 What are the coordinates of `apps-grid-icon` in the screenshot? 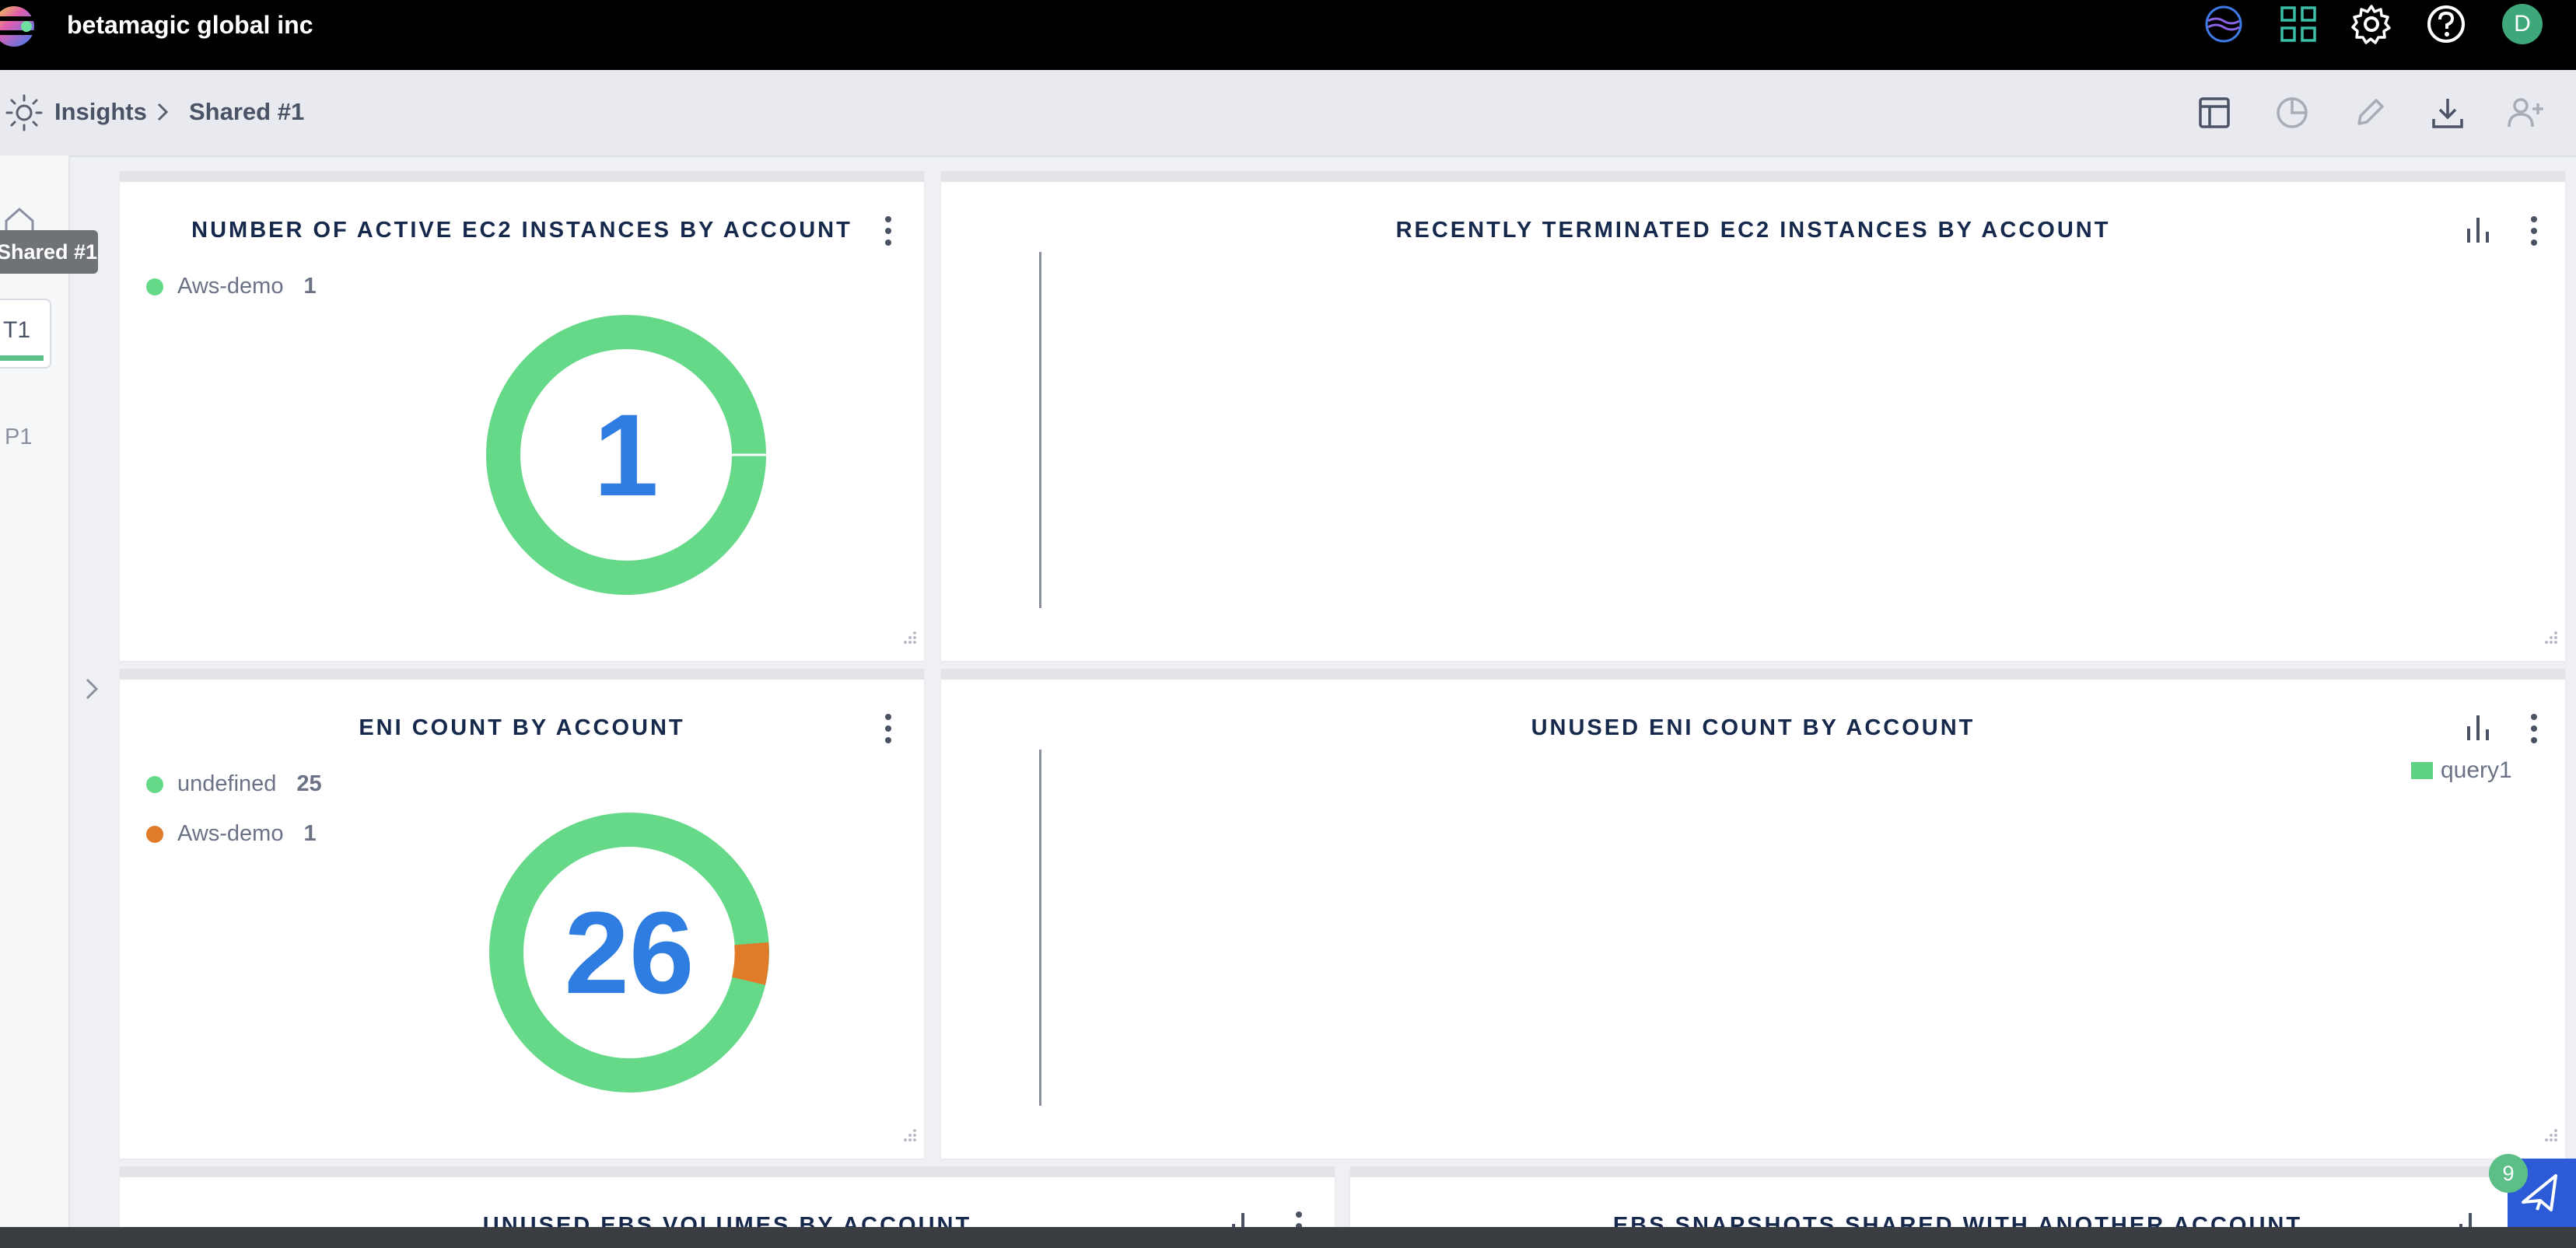 It's located at (2298, 24).